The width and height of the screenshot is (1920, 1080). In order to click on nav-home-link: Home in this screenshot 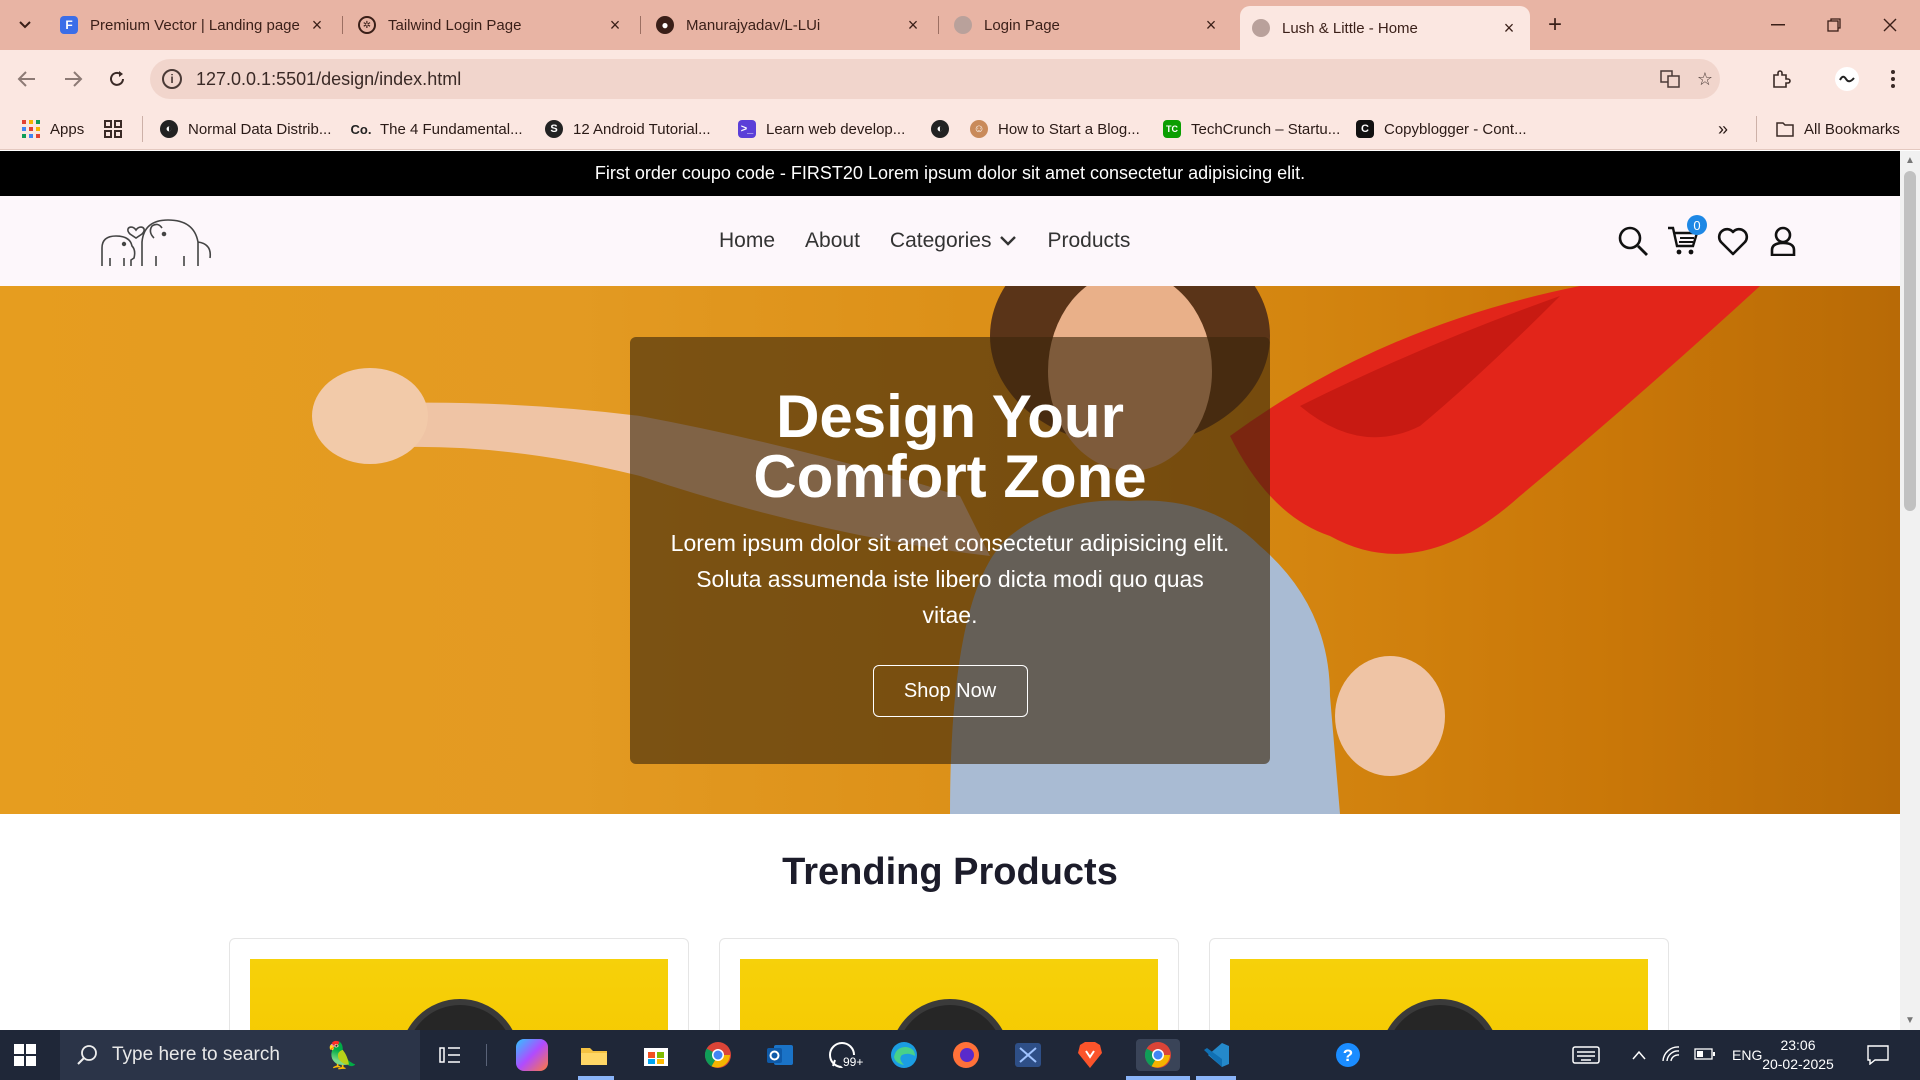, I will do `click(747, 241)`.